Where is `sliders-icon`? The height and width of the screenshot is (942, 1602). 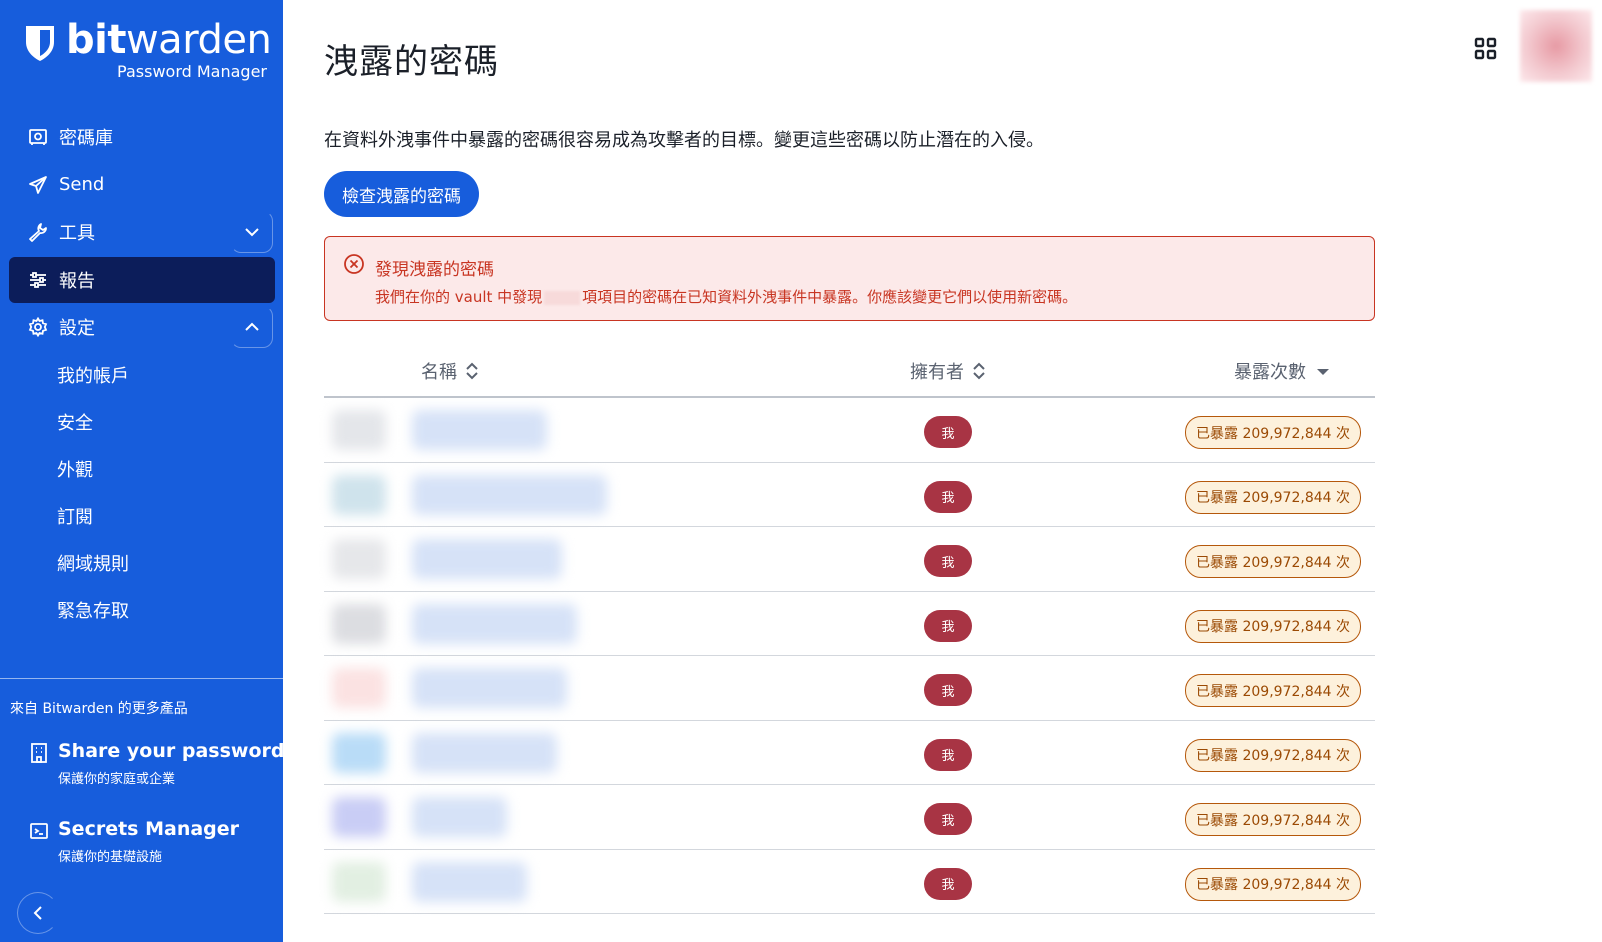
sliders-icon is located at coordinates (38, 280).